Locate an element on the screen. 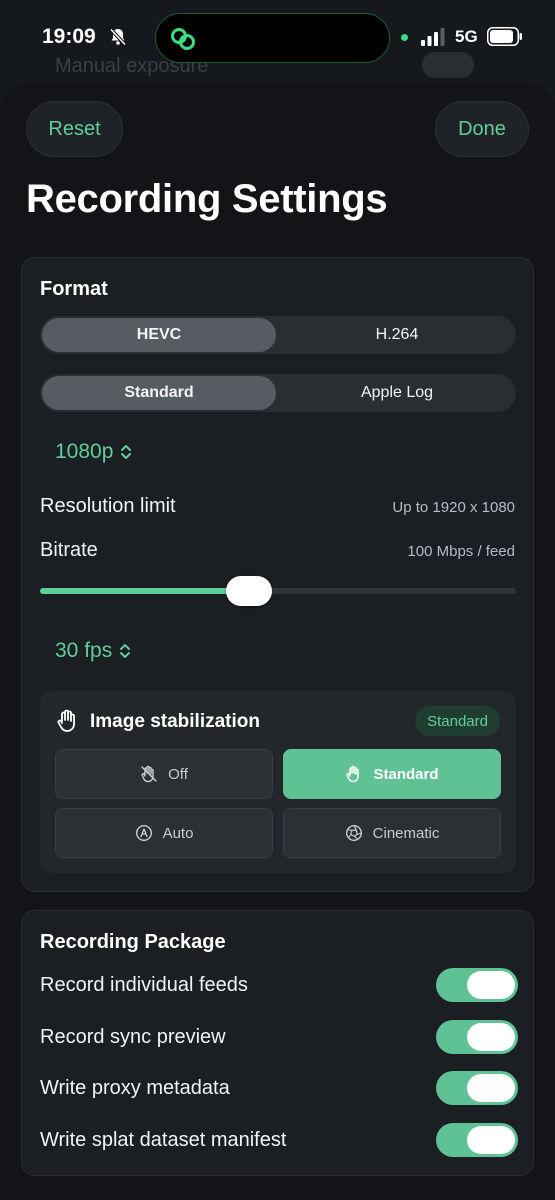 Image resolution: width=555 pixels, height=1200 pixels. stabilization-option-standard: Standard is located at coordinates (392, 774).